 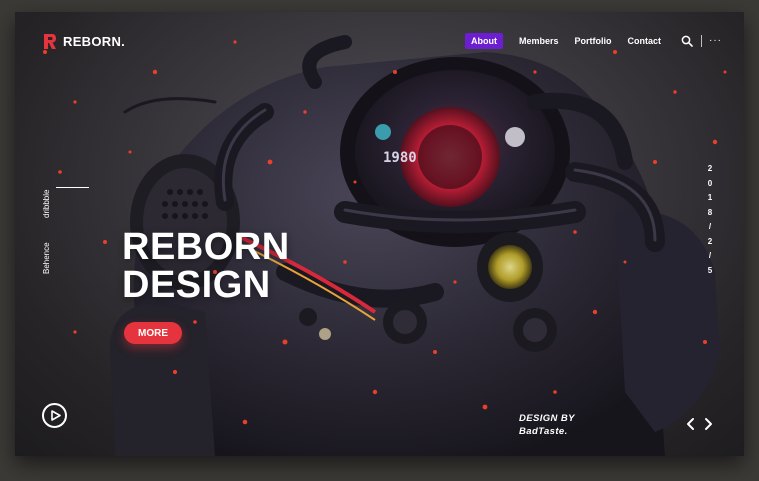 I want to click on hero-title-line2: DESIGN, so click(x=196, y=285).